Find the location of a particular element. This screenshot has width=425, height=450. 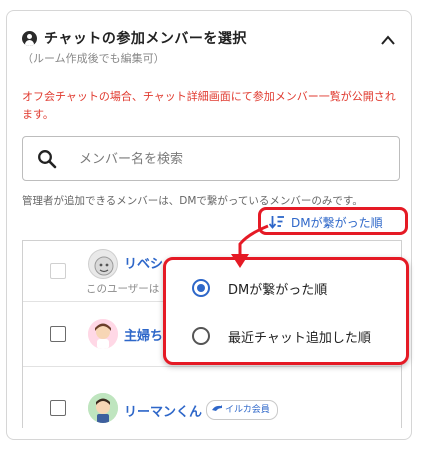

member-badge-label: イルカ会員 is located at coordinates (247, 410).